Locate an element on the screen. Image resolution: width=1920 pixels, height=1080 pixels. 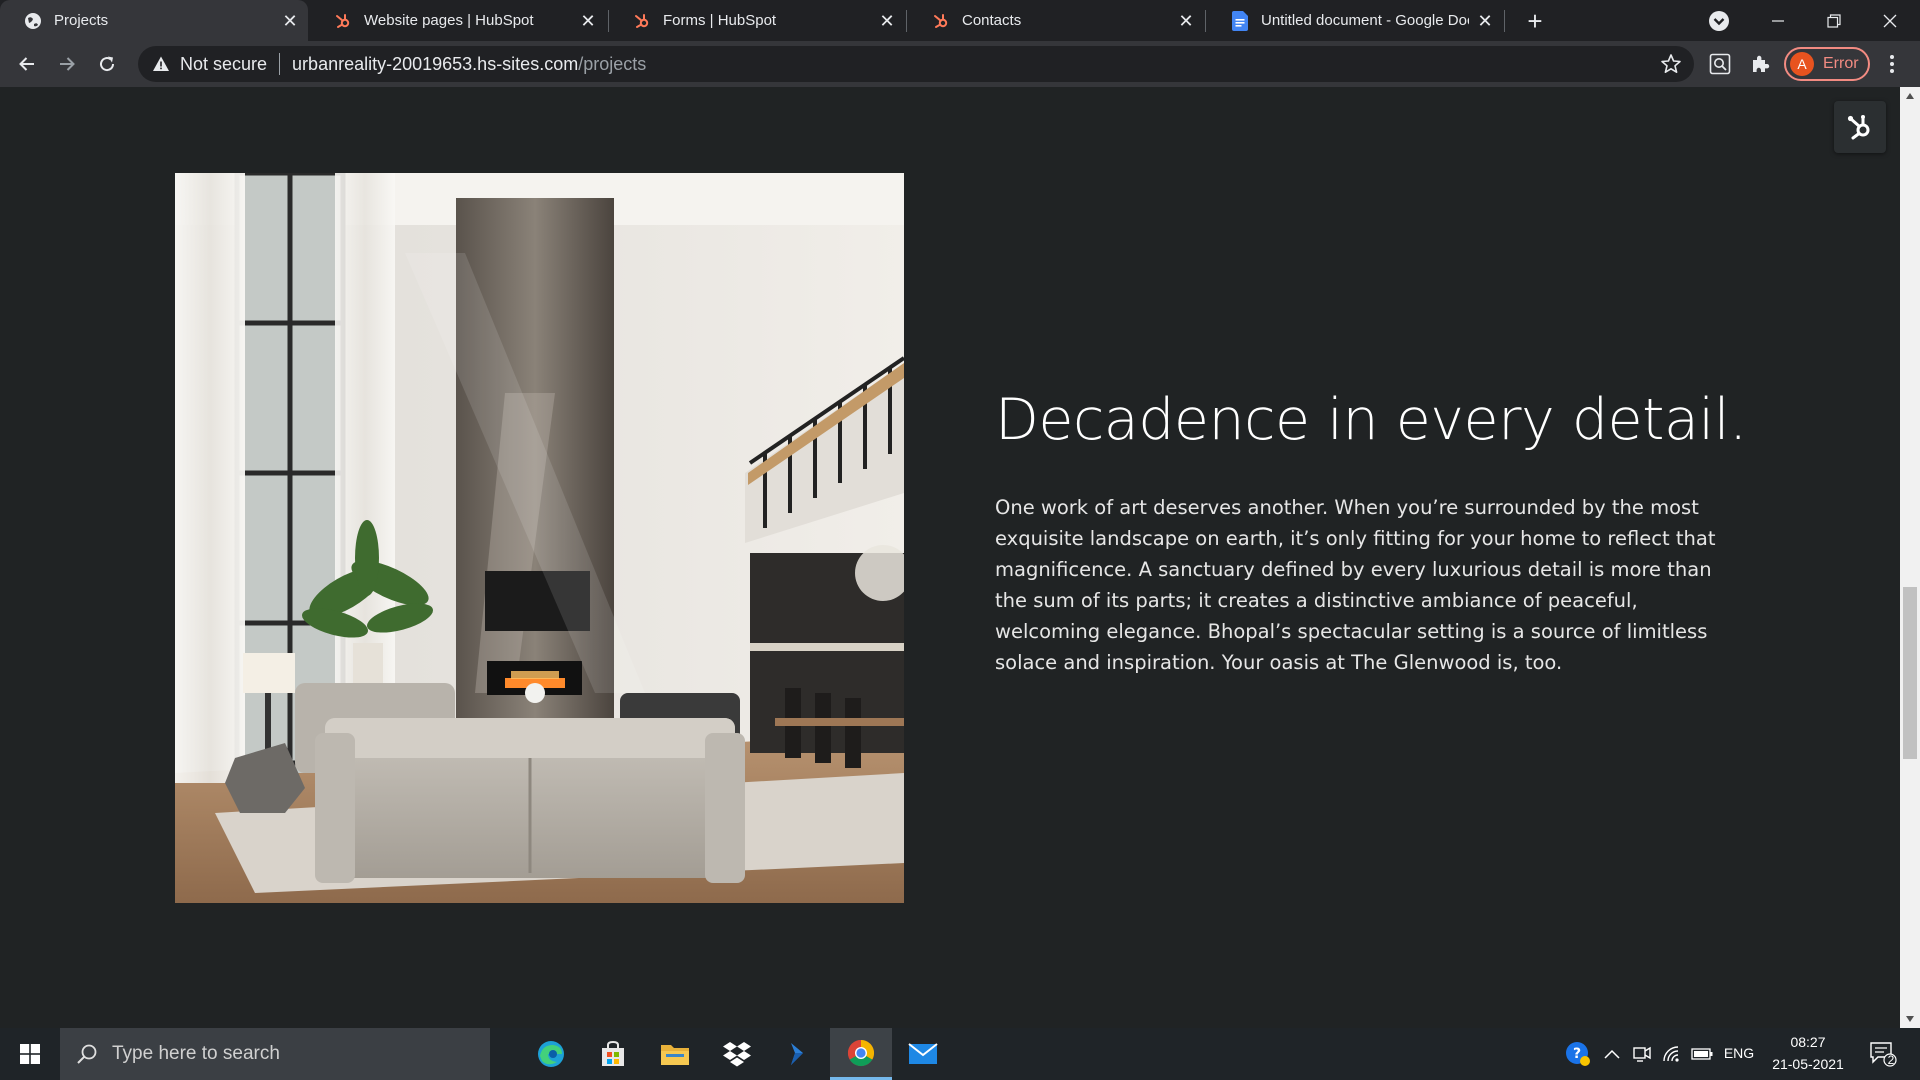
tab-title: Website pages | HubSpot is located at coordinates (449, 20).